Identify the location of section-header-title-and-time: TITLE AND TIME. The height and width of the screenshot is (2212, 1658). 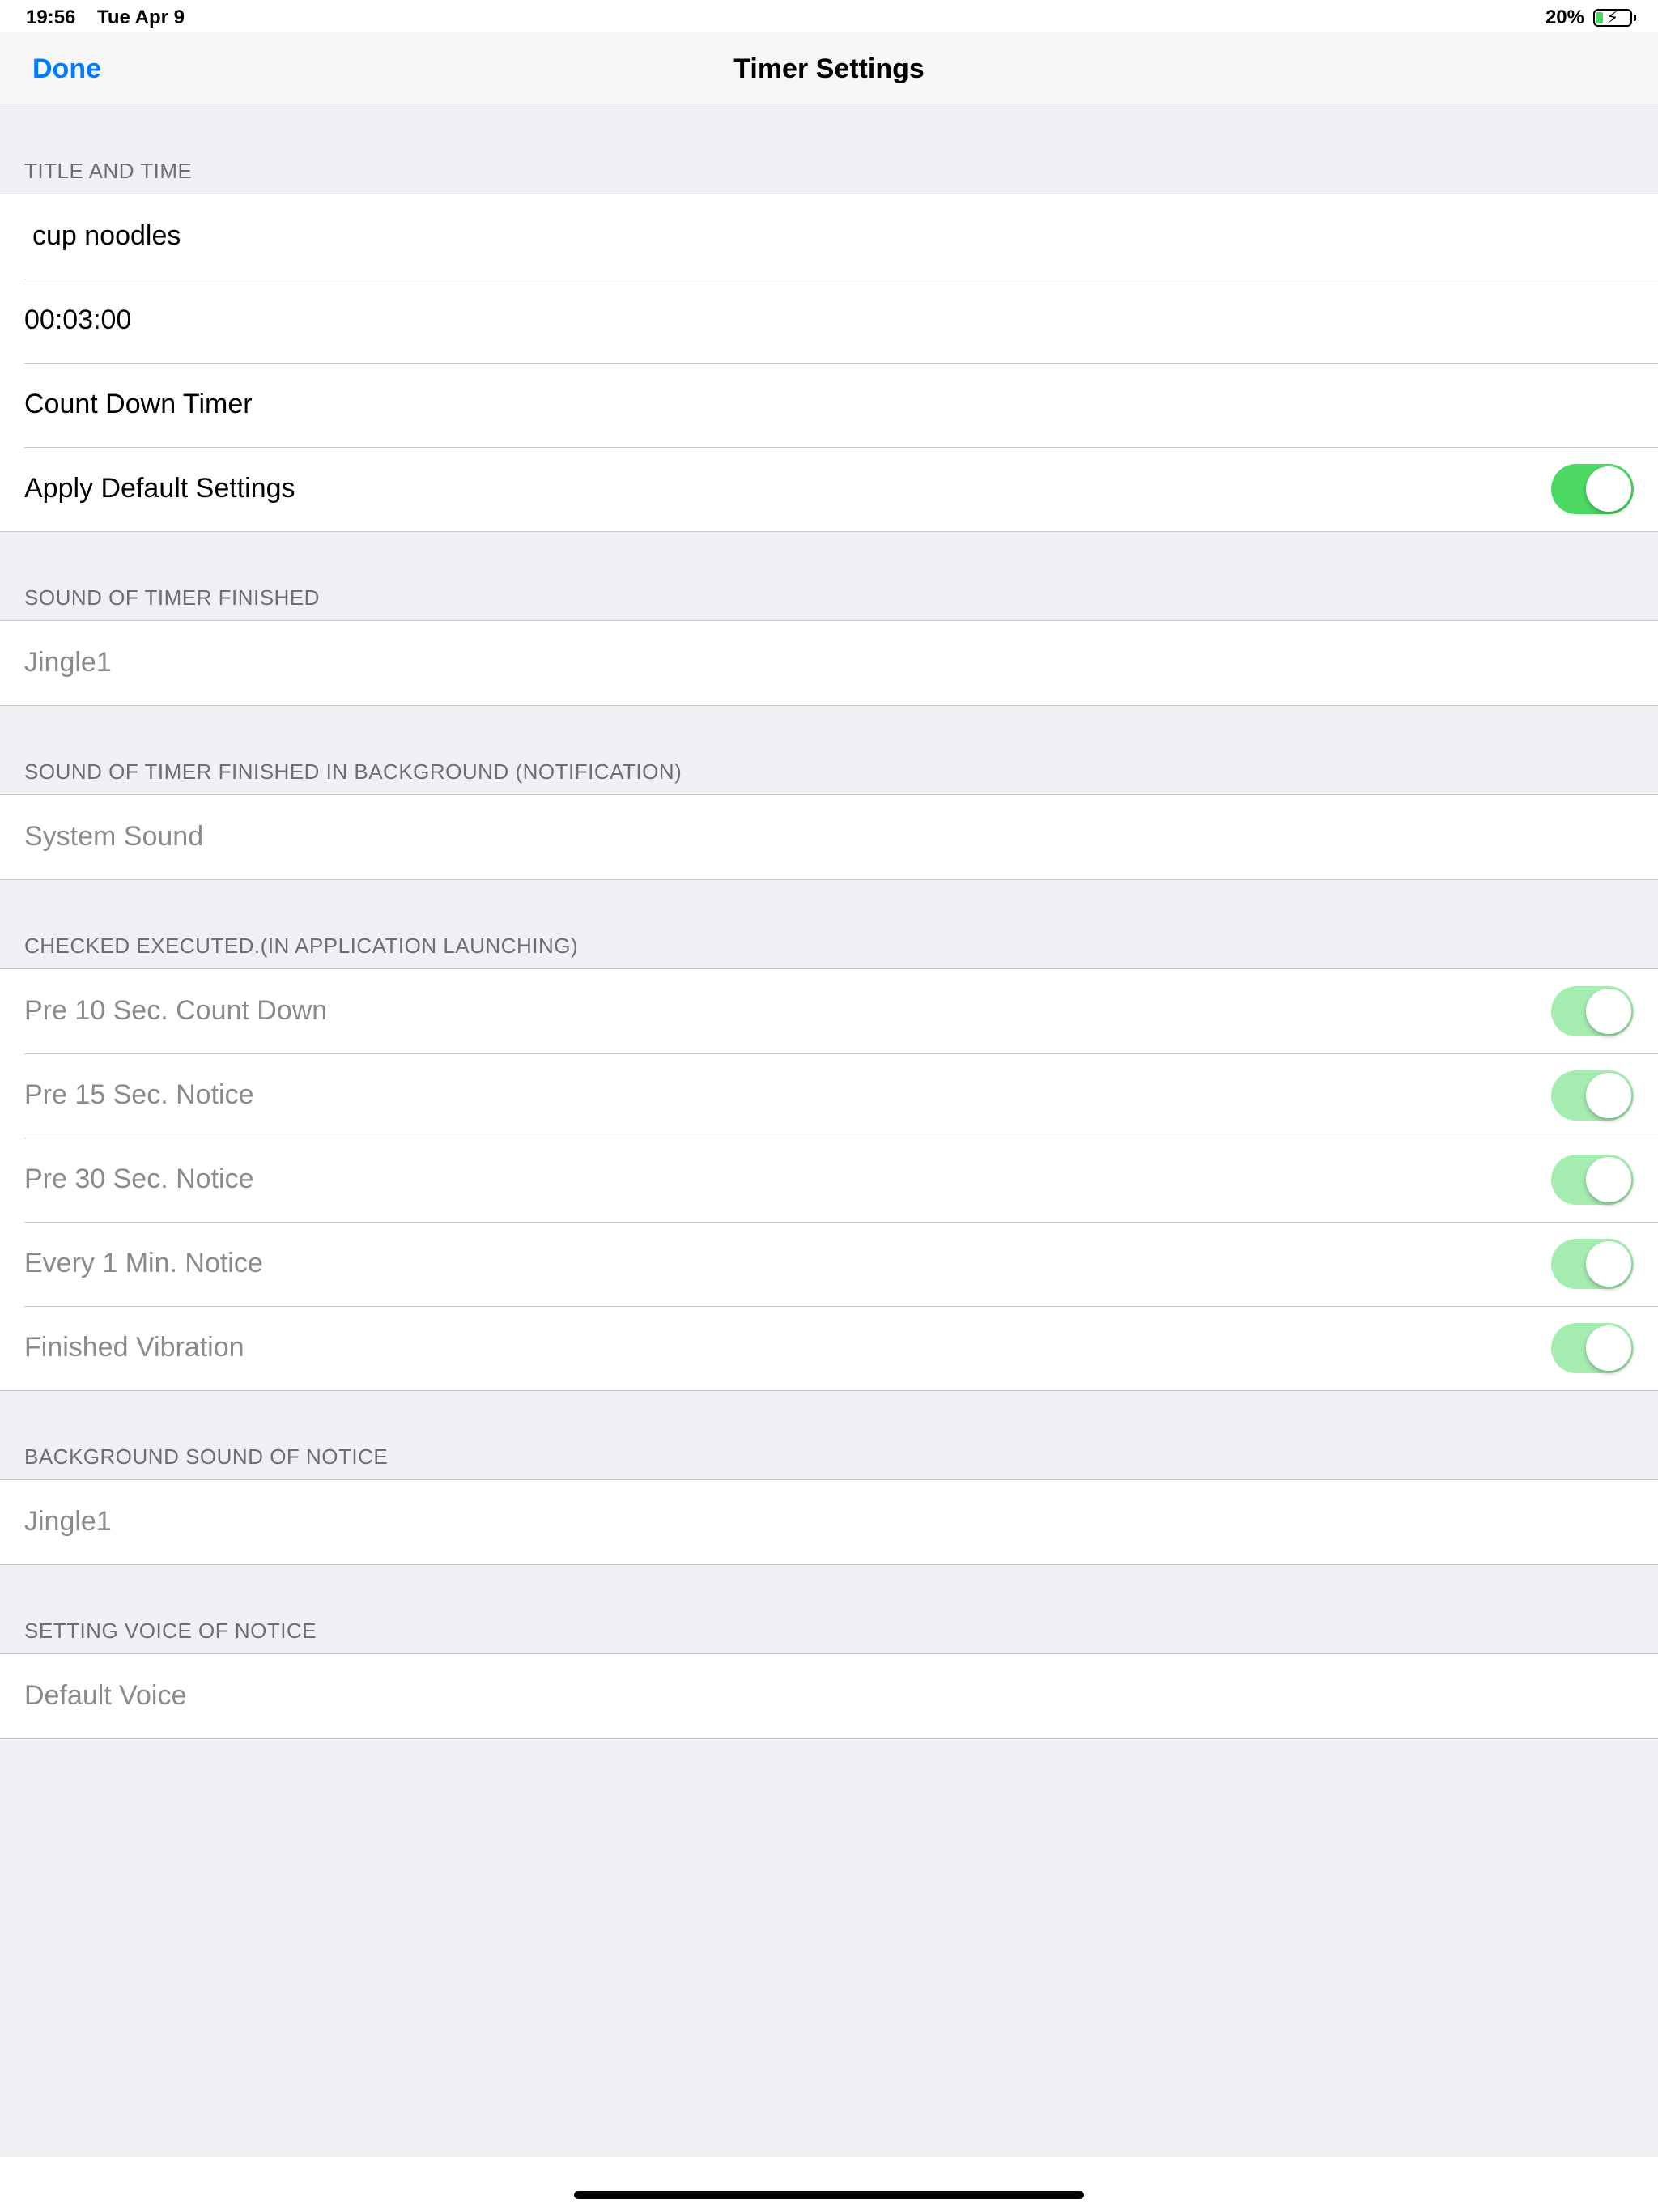
(108, 171).